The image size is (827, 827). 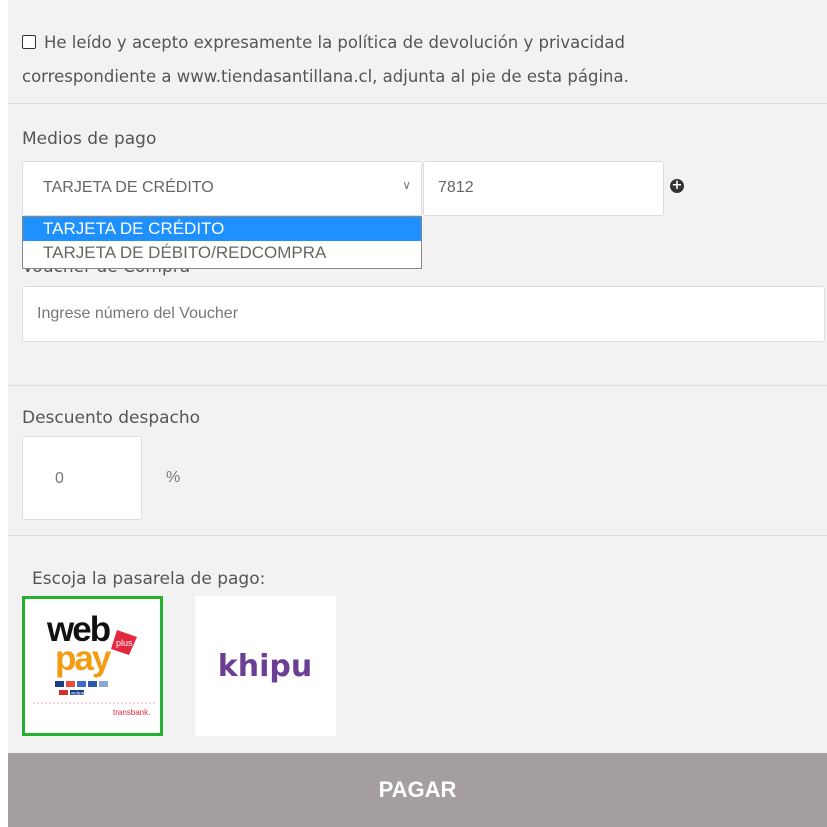 I want to click on payment-method-label: Medios de pago, so click(x=89, y=139).